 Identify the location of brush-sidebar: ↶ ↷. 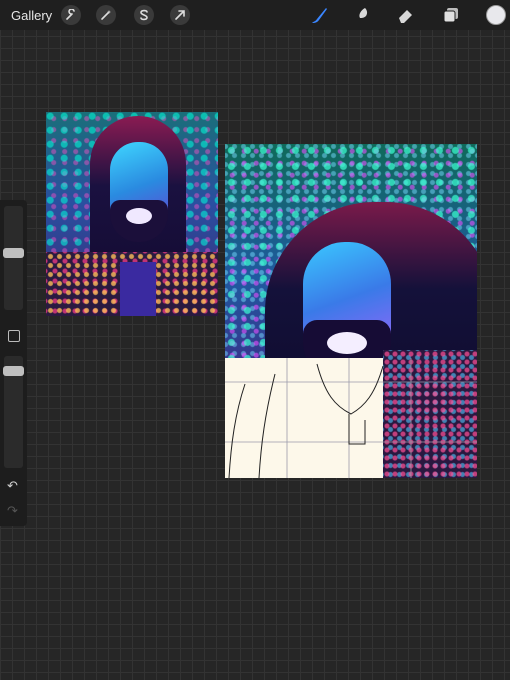
(13, 363).